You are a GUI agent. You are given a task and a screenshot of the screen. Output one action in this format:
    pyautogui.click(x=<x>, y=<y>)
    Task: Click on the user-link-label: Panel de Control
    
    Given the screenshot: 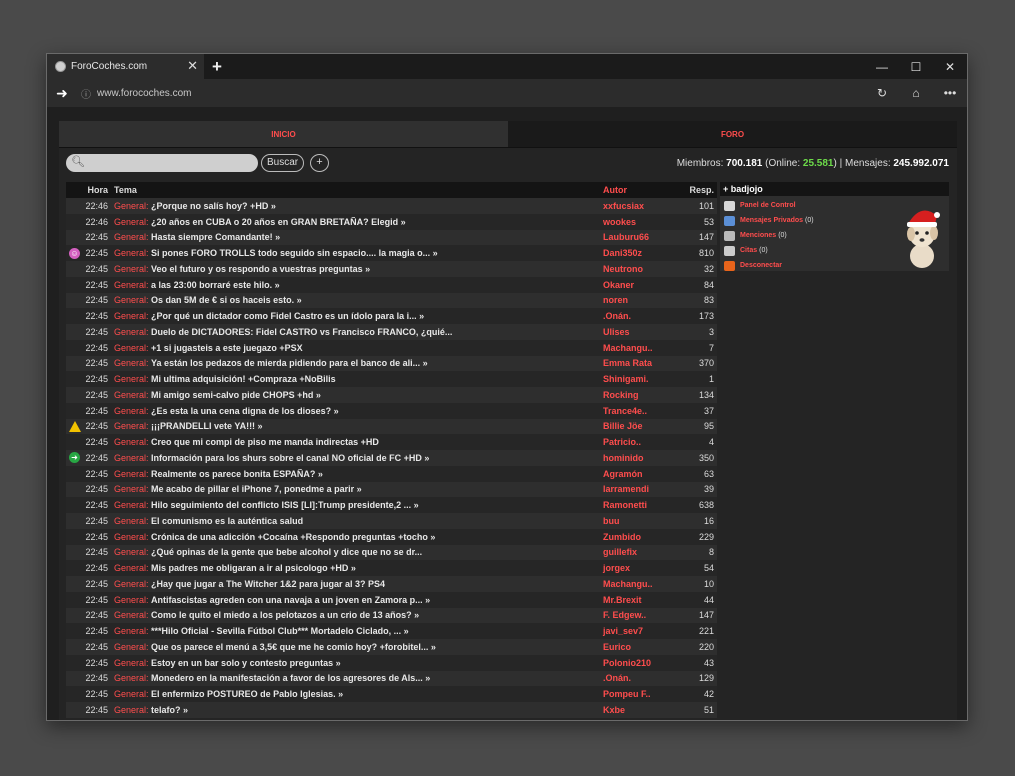 What is the action you would take?
    pyautogui.click(x=768, y=205)
    